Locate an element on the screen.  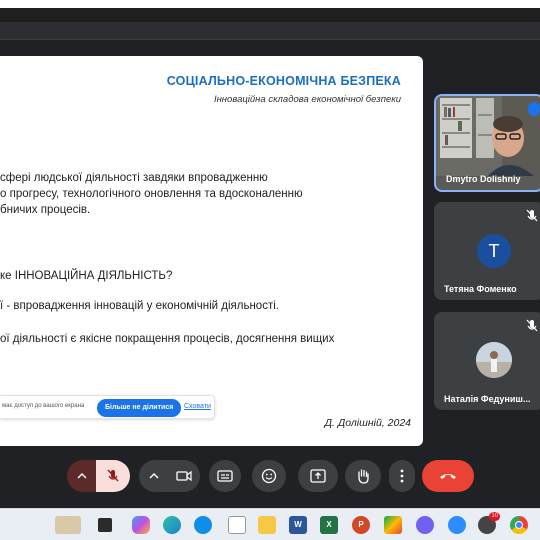
more-vert-icon is located at coordinates (402, 476).